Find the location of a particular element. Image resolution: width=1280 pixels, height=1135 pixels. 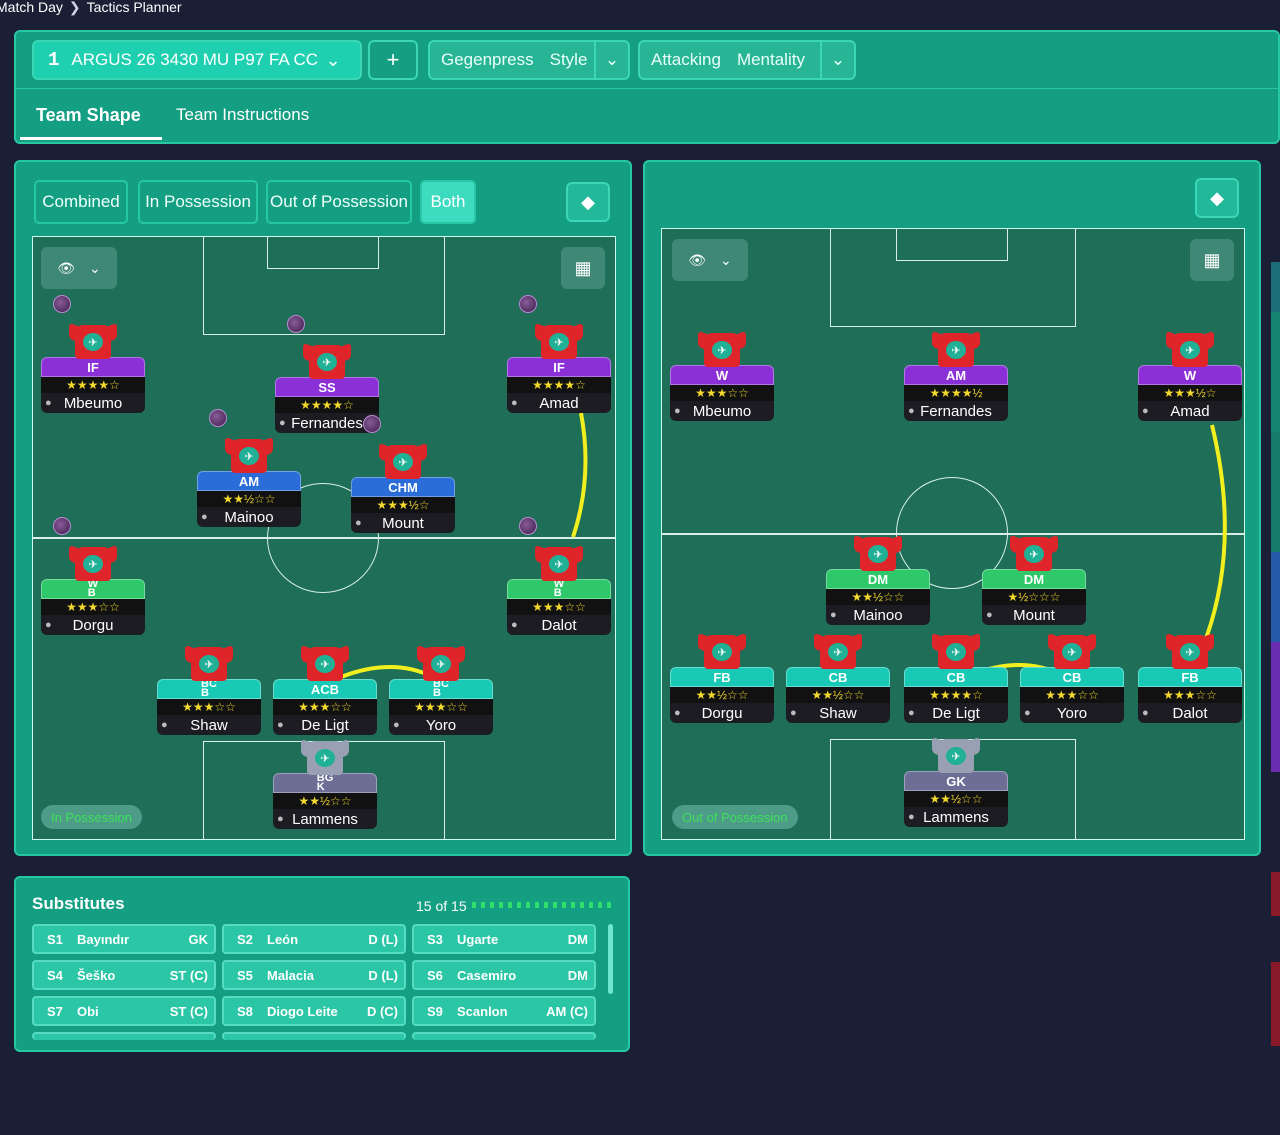

mentality-selector: Attacking Mentality ⌄ is located at coordinates (747, 60).